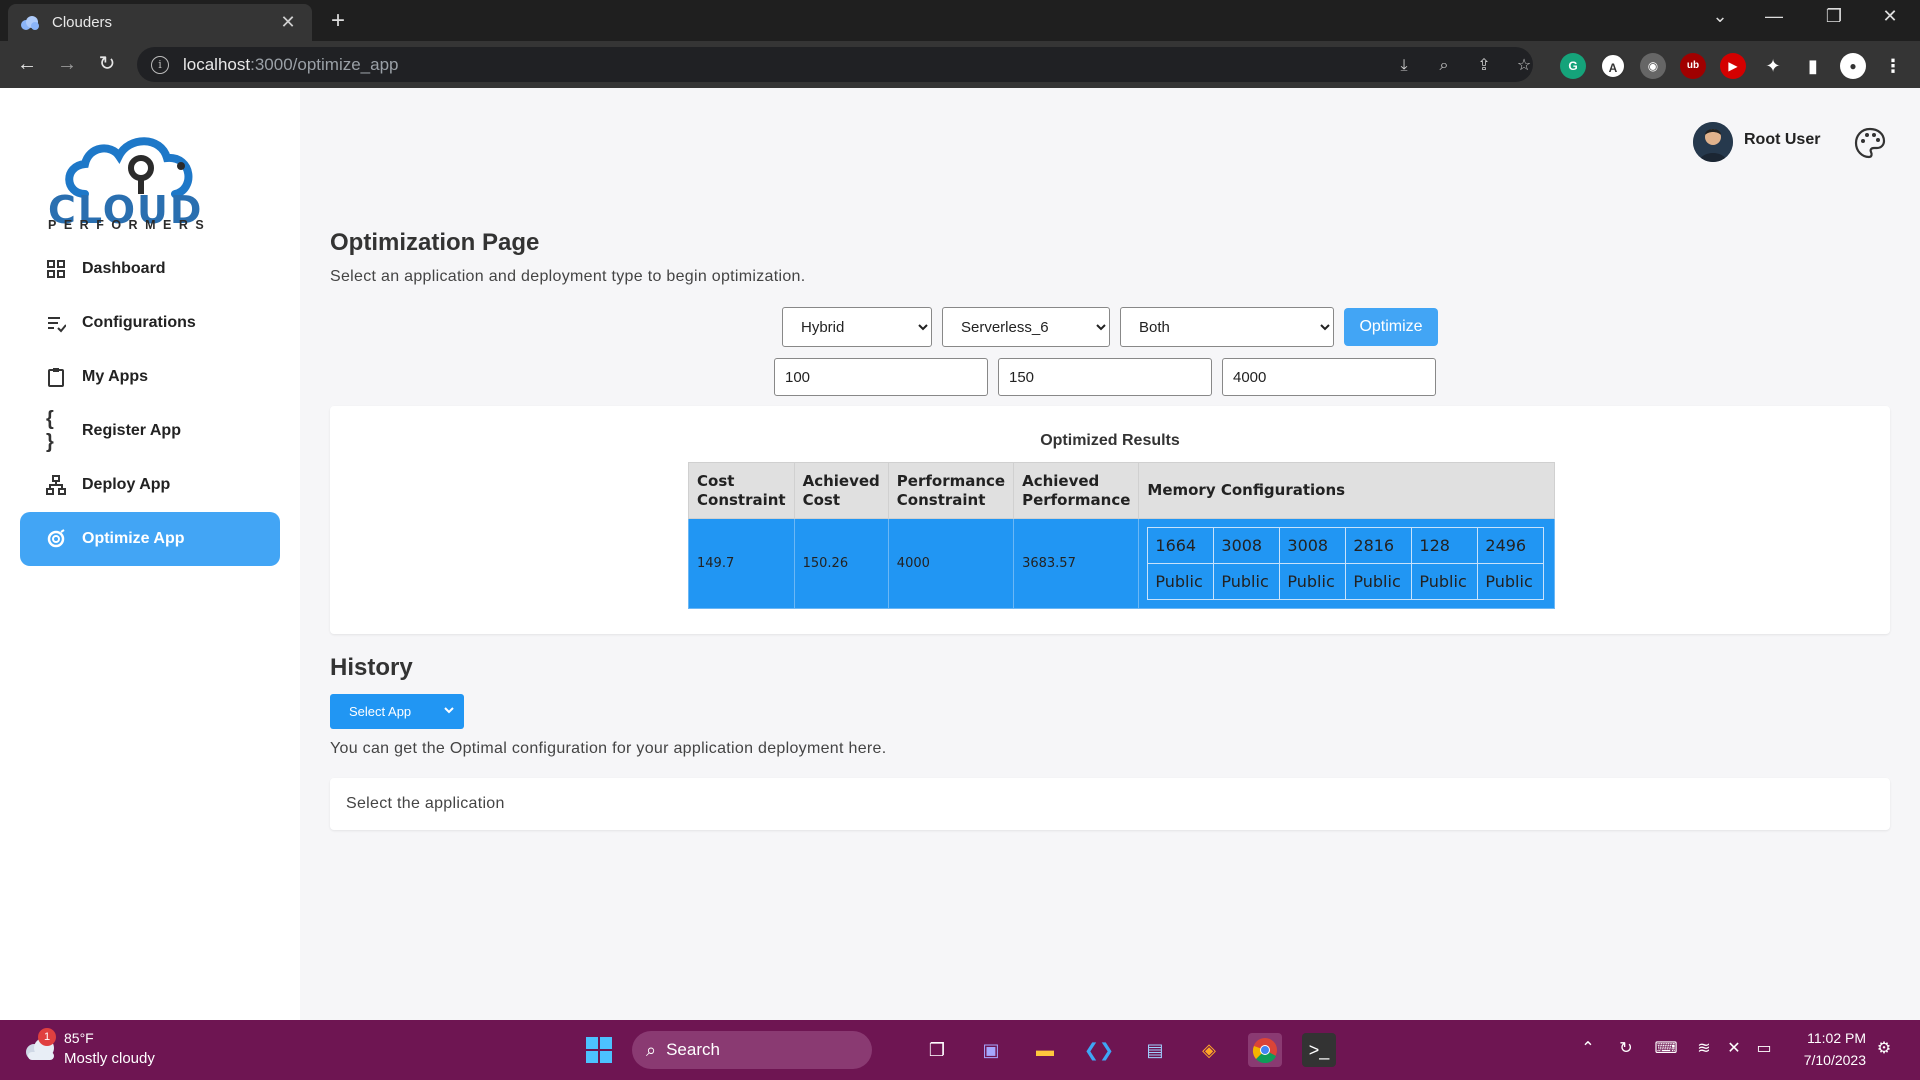 This screenshot has width=1920, height=1080. I want to click on sidebar-item-configurations: Configurations, so click(150, 323).